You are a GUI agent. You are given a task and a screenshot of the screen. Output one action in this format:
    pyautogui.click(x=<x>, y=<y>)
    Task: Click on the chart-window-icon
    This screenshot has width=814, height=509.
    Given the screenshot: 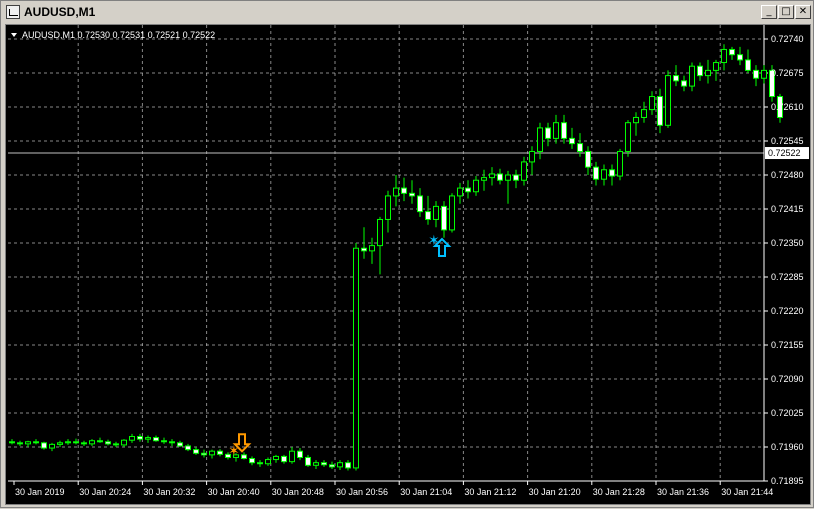 What is the action you would take?
    pyautogui.click(x=13, y=12)
    